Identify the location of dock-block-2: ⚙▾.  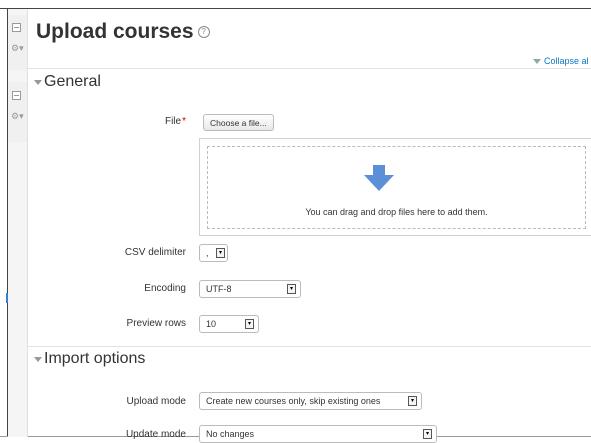
(17, 112).